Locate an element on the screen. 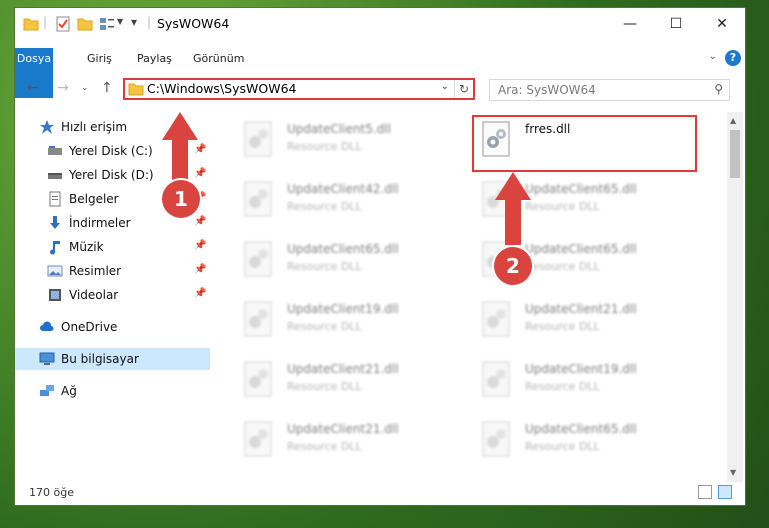  ribbon-tabs: Dosya Giriş Paylaş Görünüm ⌄ ? is located at coordinates (380, 73).